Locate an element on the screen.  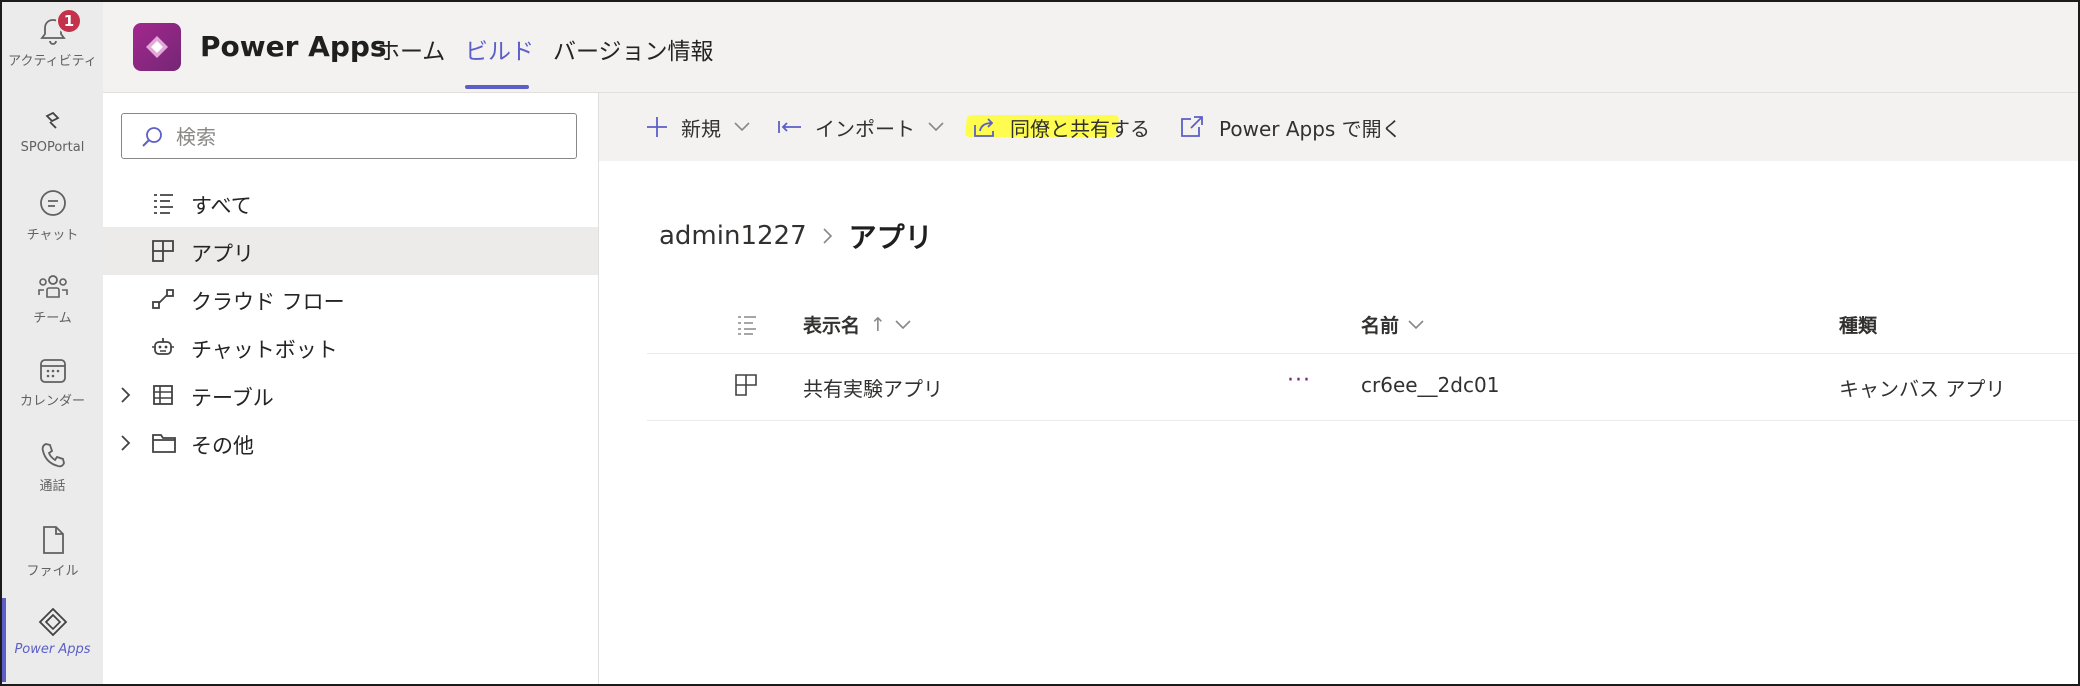
rail-item-calendar: カレンダー is located at coordinates (52, 382).